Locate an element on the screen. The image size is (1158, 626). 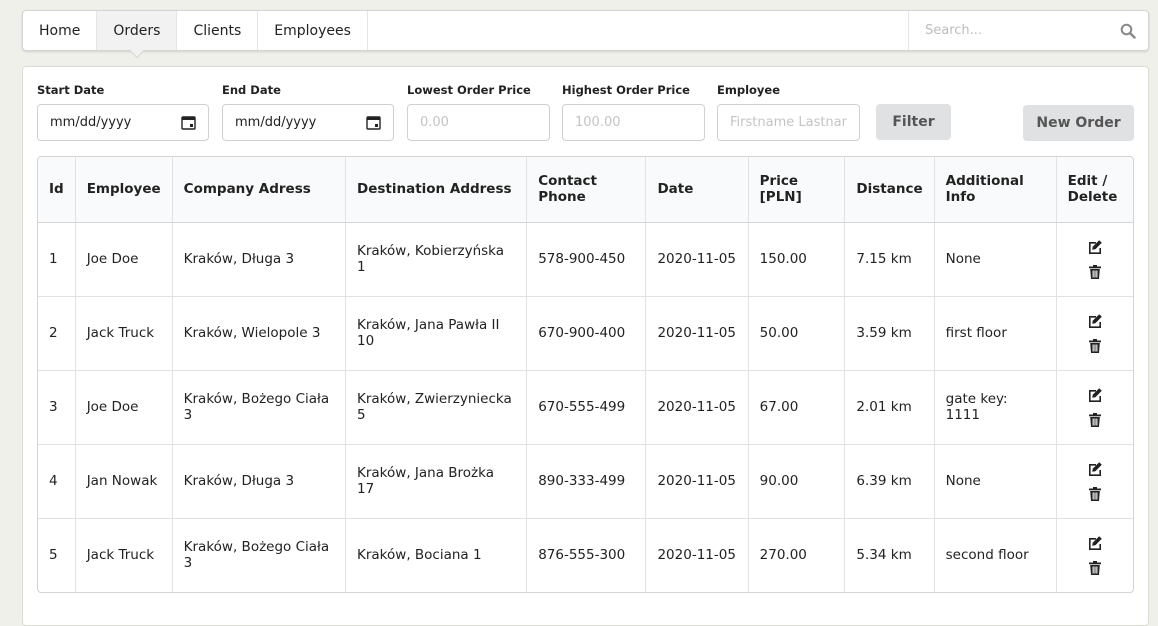
cell-contact-phone: 890-333-499 is located at coordinates (586, 481).